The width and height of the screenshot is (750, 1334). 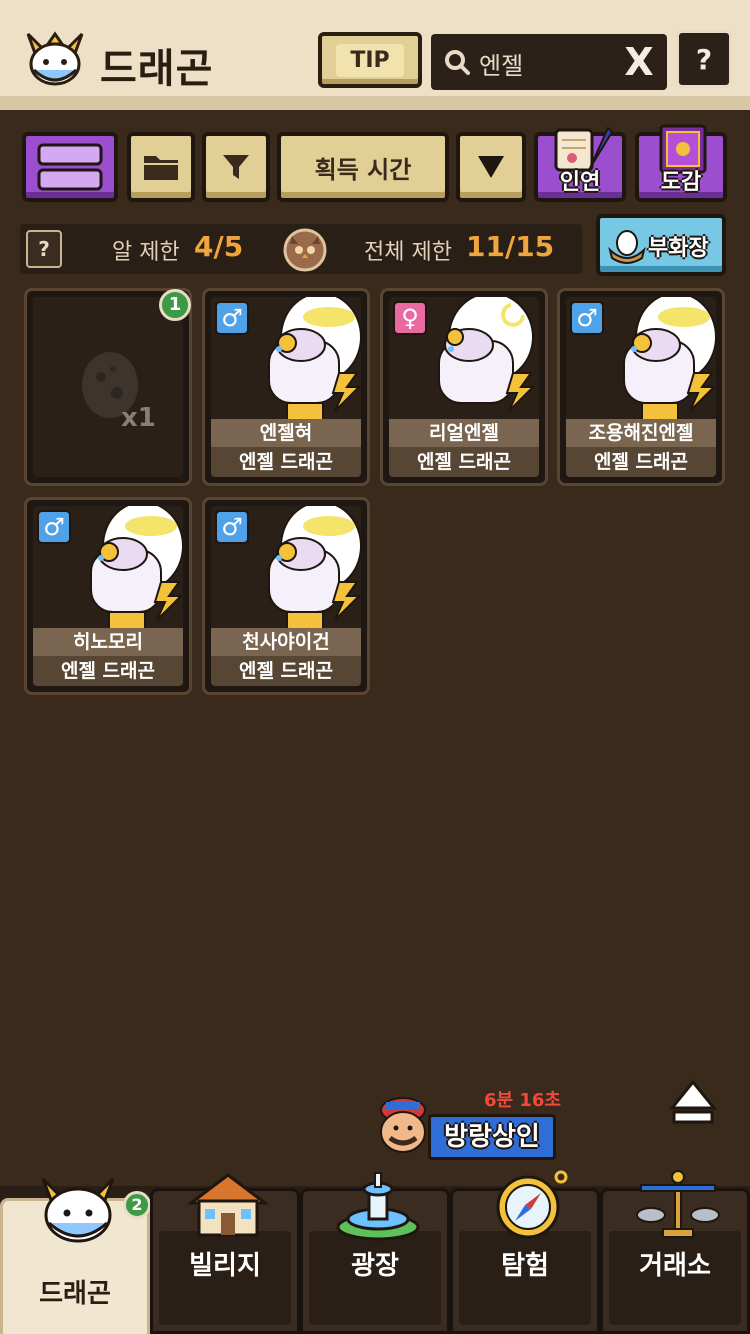 I want to click on egg-count: x1, so click(x=138, y=418).